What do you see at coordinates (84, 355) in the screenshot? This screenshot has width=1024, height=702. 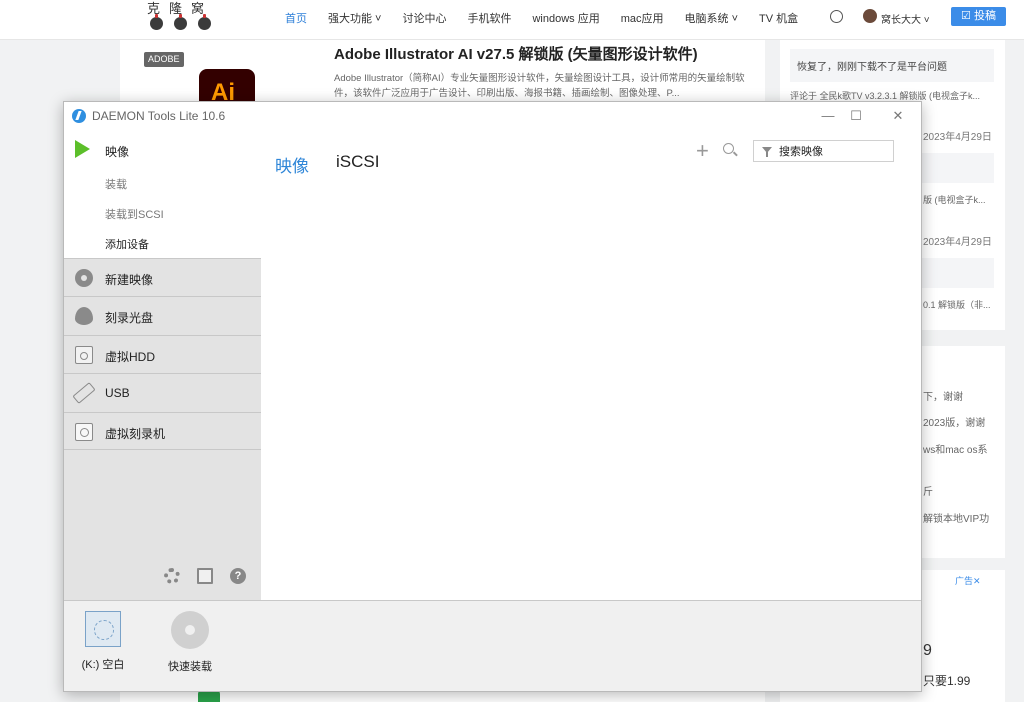 I see `hdd-icon` at bounding box center [84, 355].